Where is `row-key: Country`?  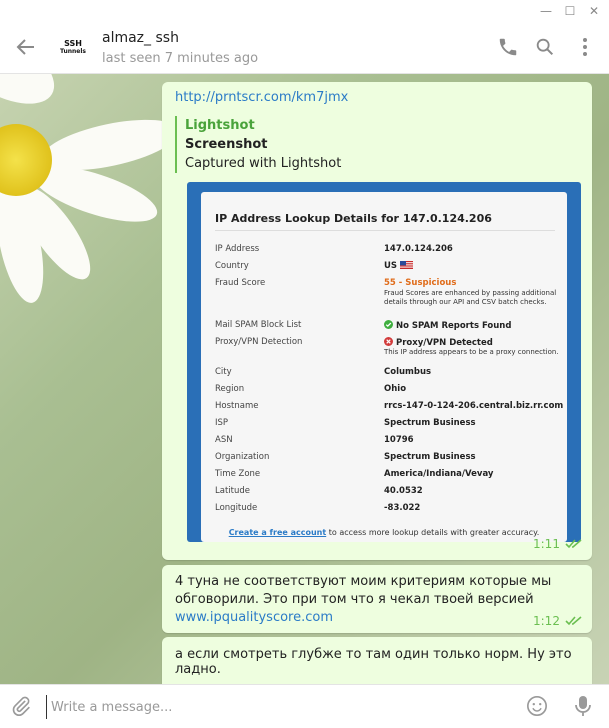 row-key: Country is located at coordinates (232, 266).